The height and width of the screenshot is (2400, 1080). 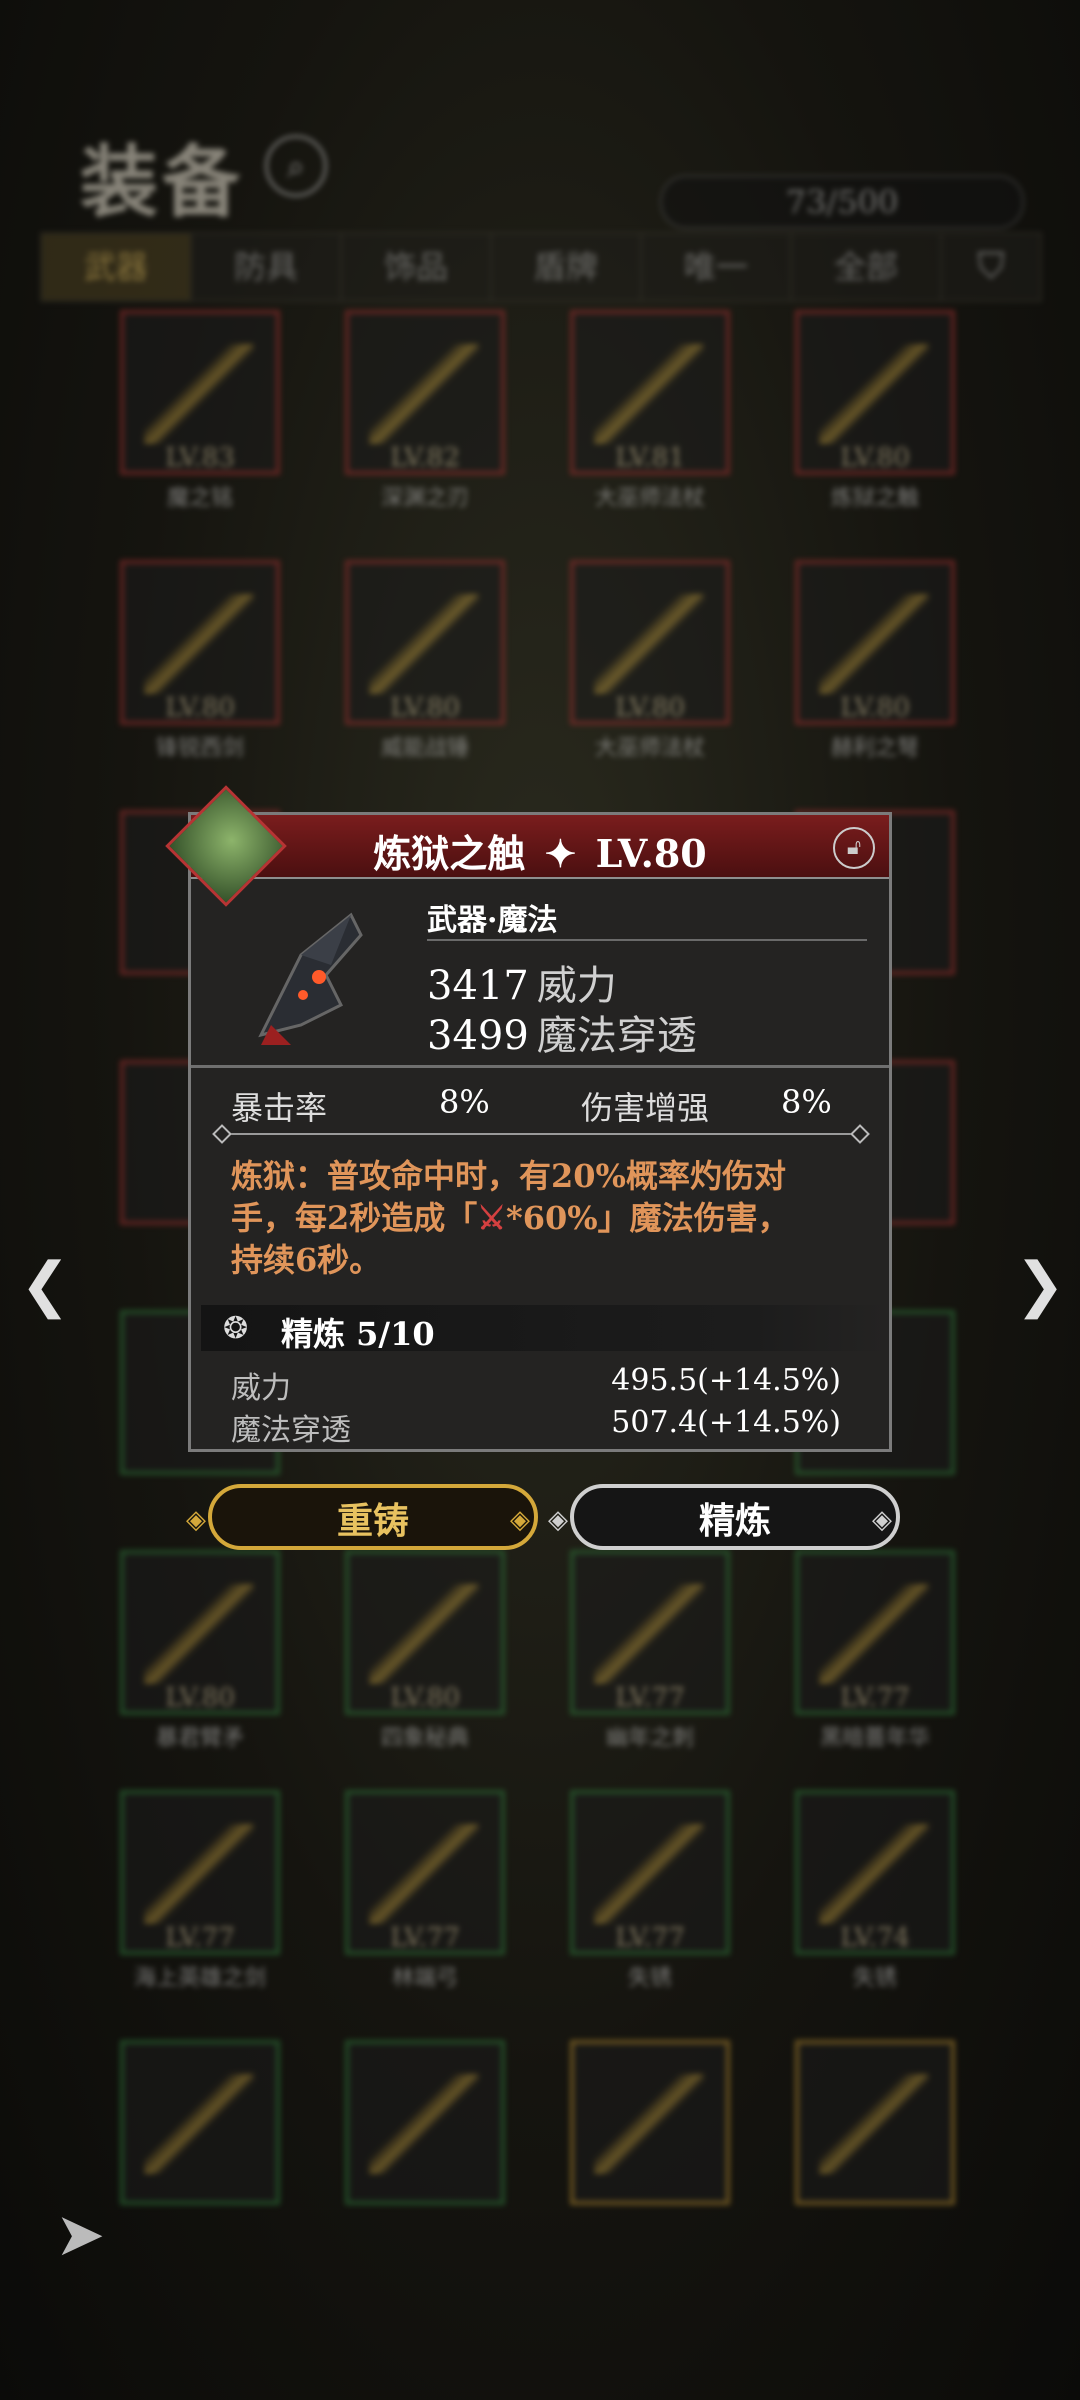 I want to click on sub-stat-label: 伤害增强, so click(x=645, y=1108).